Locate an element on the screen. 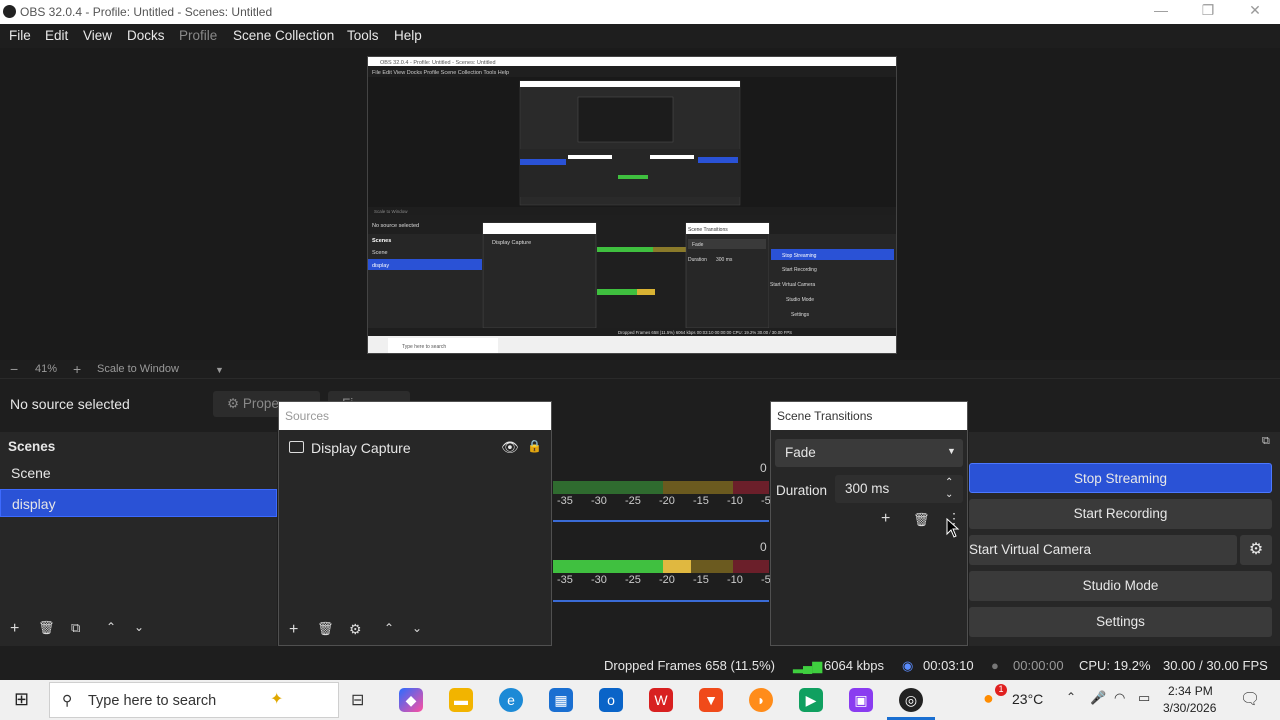 The width and height of the screenshot is (1280, 720). scene-filters-icon: ⧉ is located at coordinates (75, 628).